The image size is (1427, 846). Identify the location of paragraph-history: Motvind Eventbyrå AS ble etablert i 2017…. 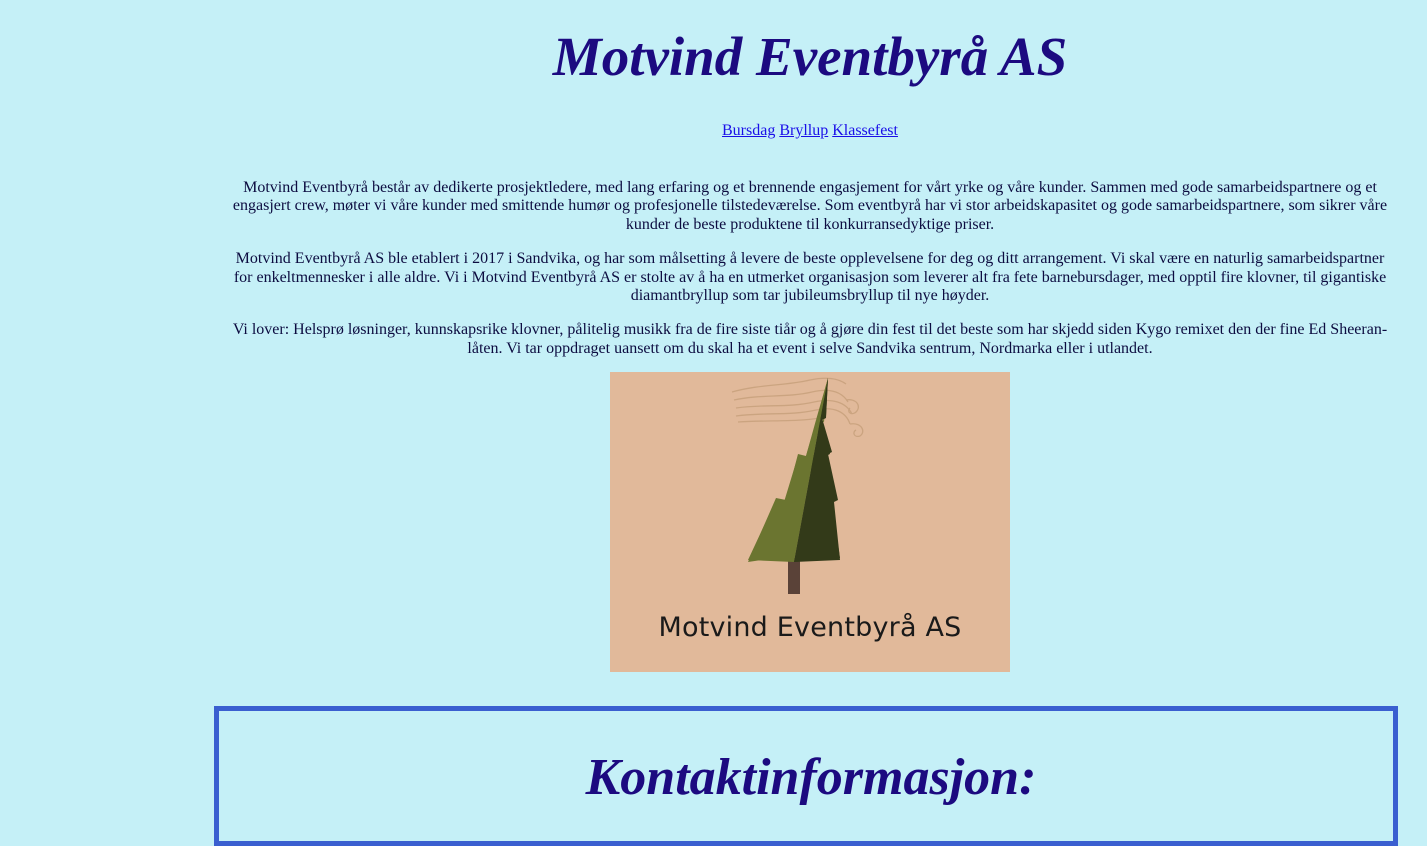
(810, 277).